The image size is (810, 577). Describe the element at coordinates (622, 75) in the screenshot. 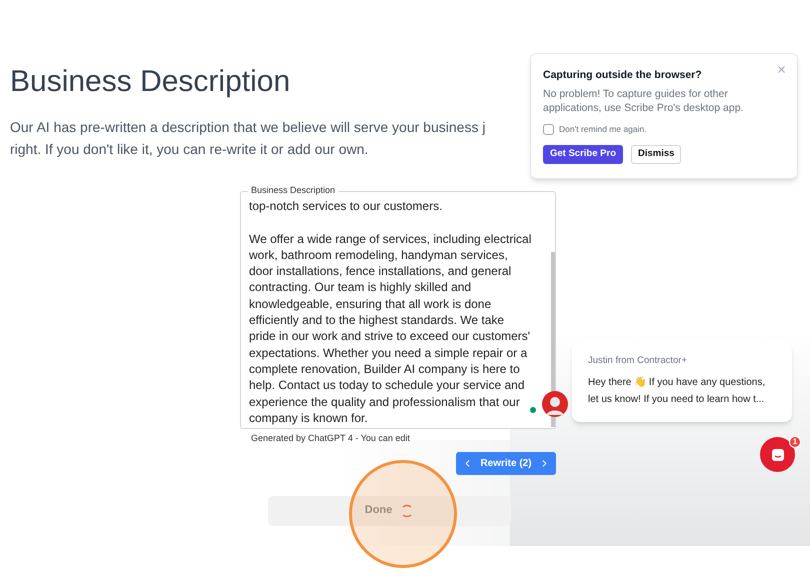

I see `popup-title: Capturing outside the browser?` at that location.